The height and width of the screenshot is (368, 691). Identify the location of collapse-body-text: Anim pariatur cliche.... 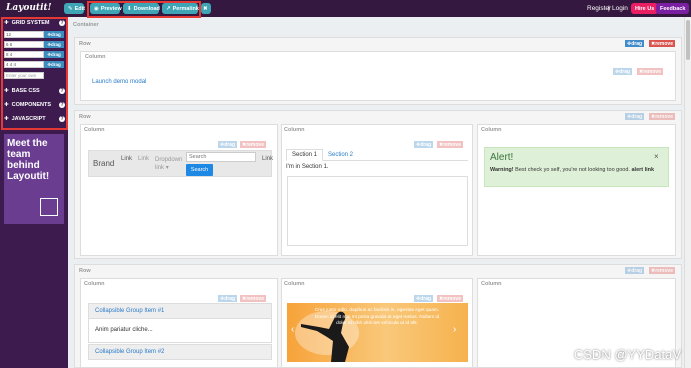
(124, 330).